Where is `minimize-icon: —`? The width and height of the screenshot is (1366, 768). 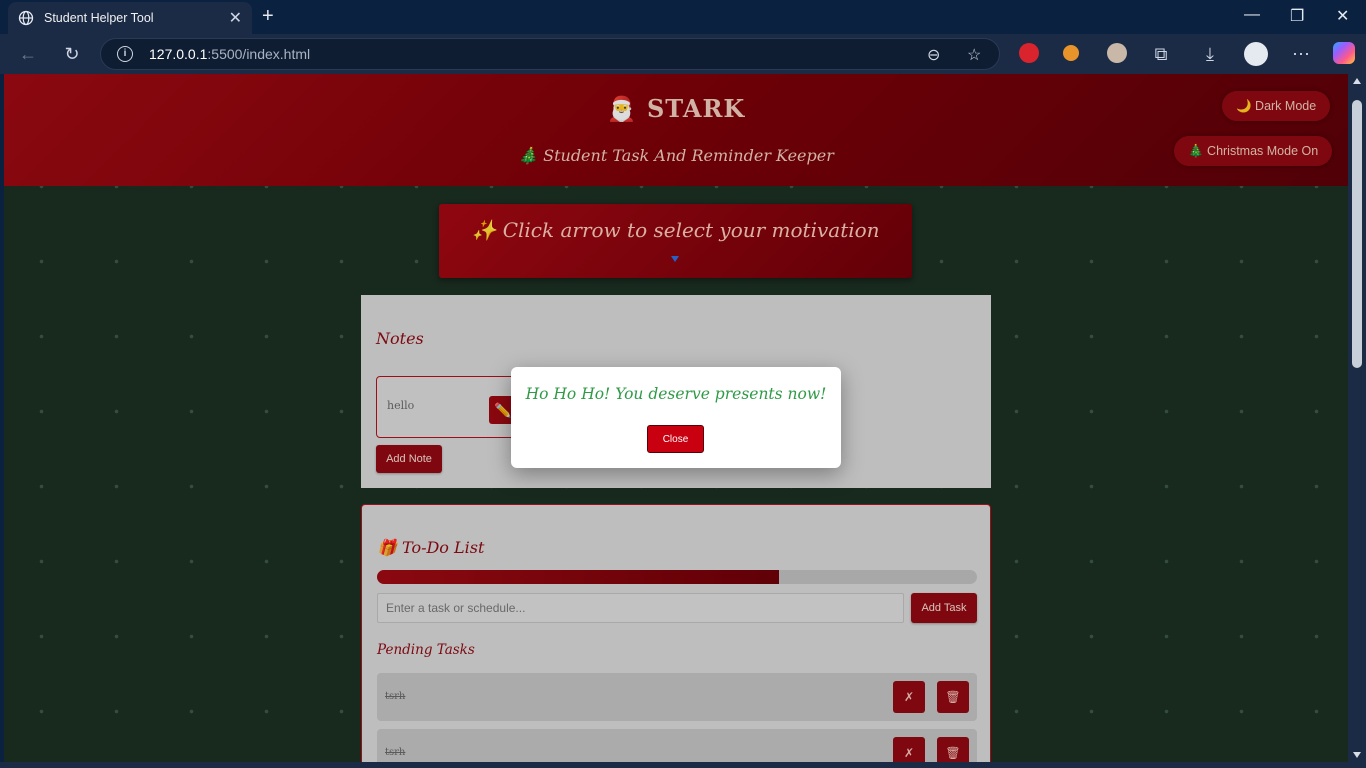 minimize-icon: — is located at coordinates (1252, 15).